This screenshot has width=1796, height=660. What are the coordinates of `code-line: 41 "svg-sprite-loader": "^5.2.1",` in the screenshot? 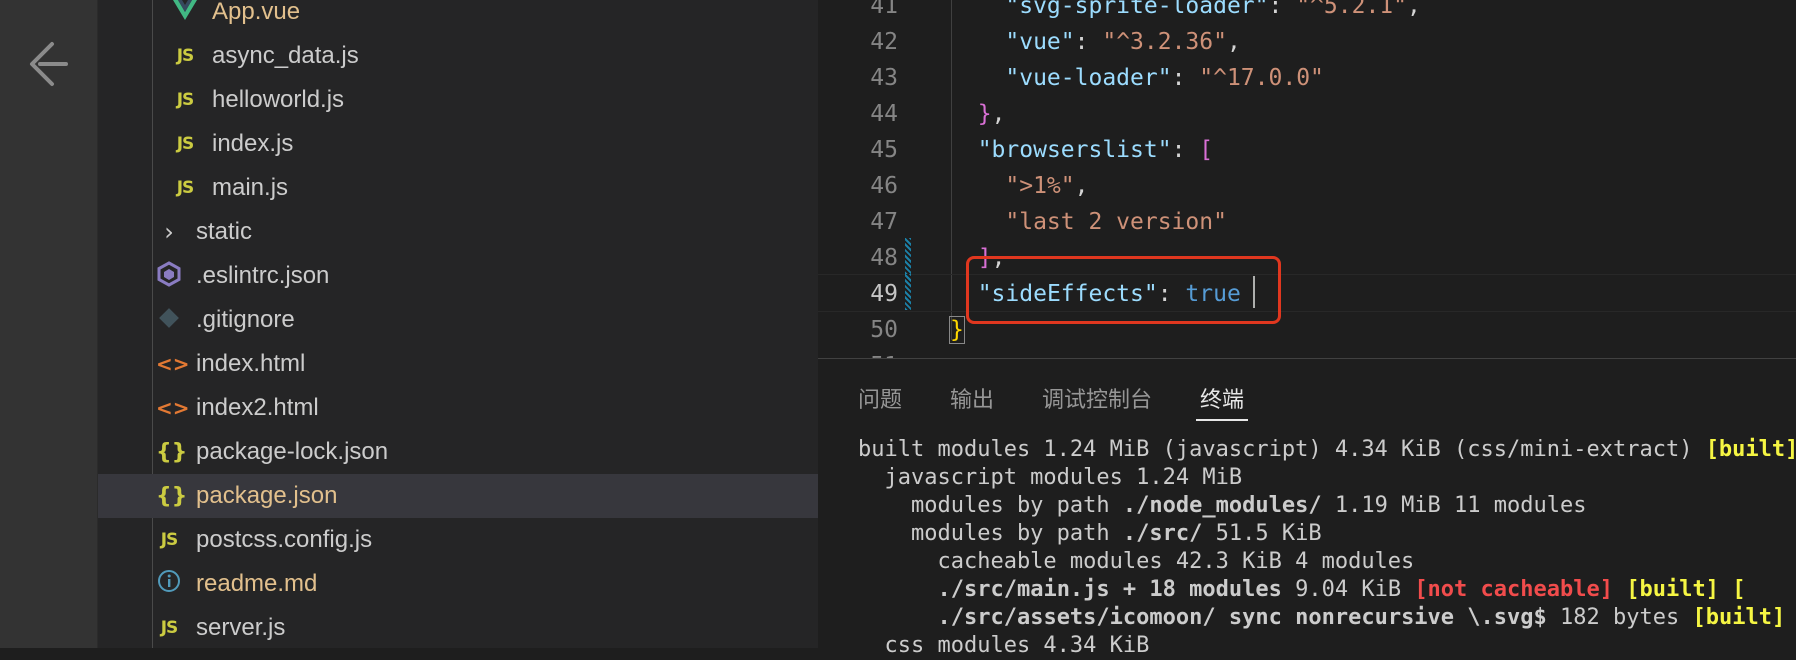 It's located at (1307, 12).